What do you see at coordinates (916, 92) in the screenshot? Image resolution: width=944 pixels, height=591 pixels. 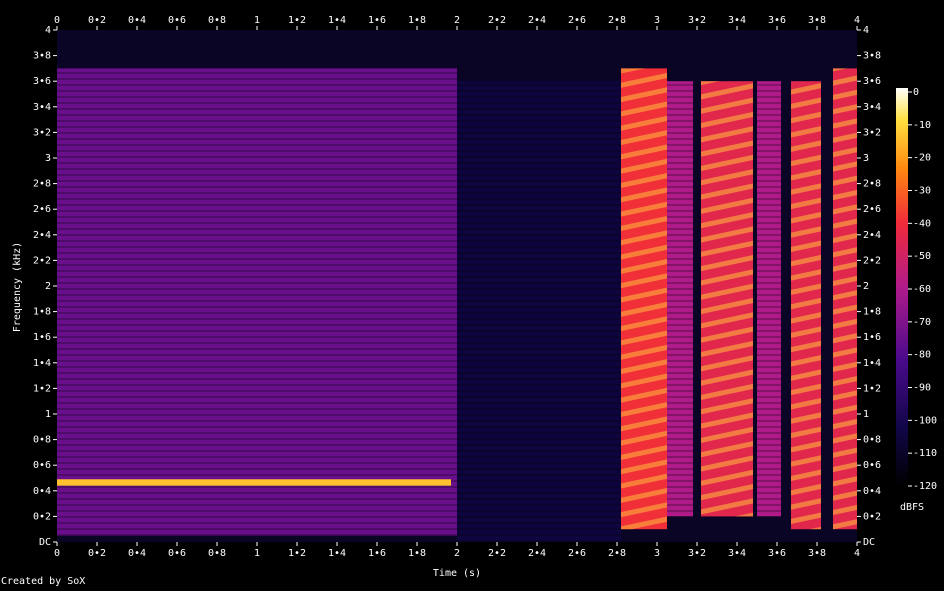 I see `colorbar-tick-label: 0` at bounding box center [916, 92].